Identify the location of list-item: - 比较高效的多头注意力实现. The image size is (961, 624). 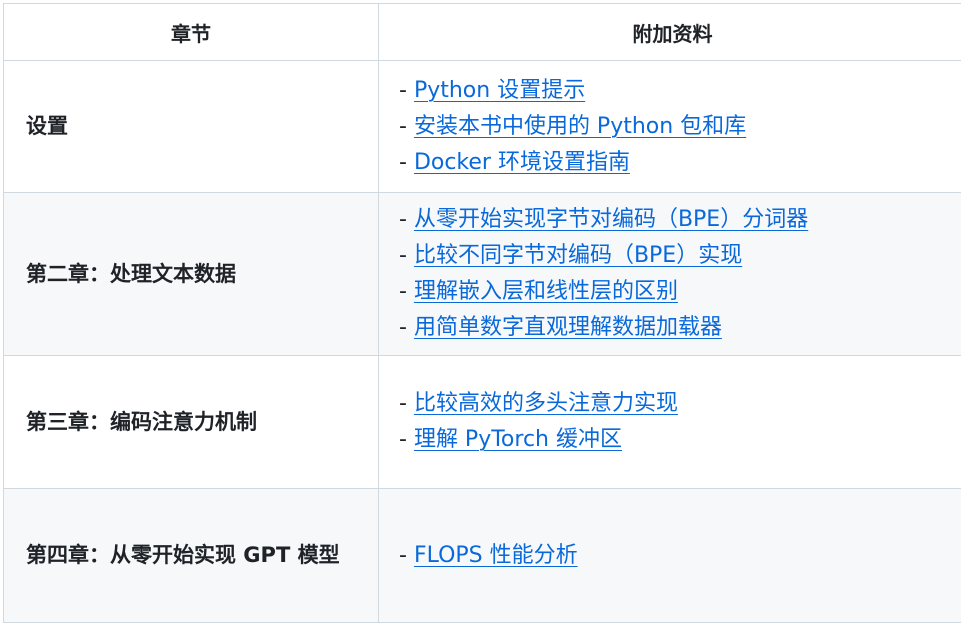
(672, 404).